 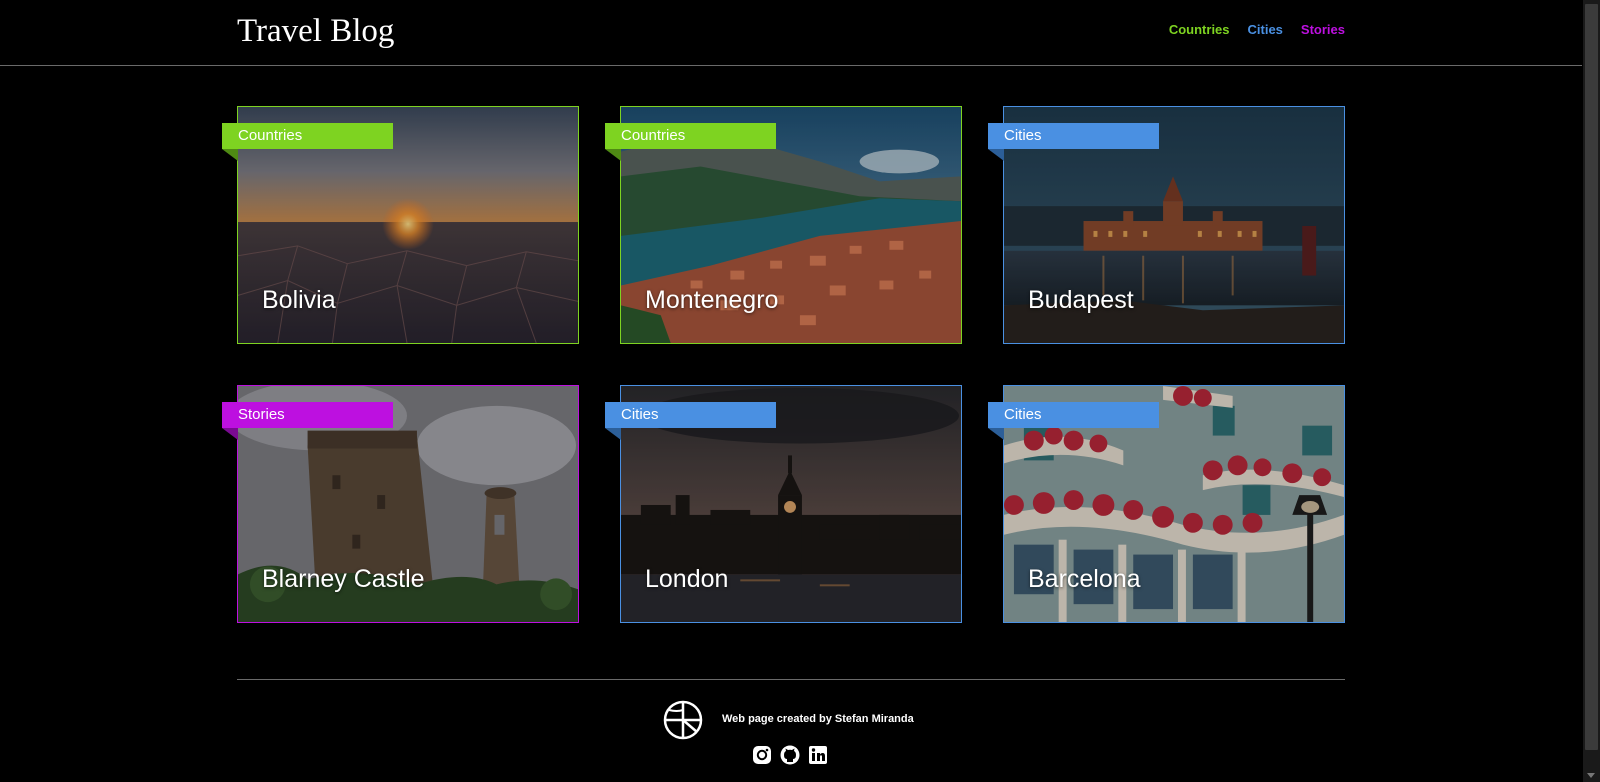 I want to click on site-header: Travel Blog Countries Cities Stories, so click(x=791, y=33).